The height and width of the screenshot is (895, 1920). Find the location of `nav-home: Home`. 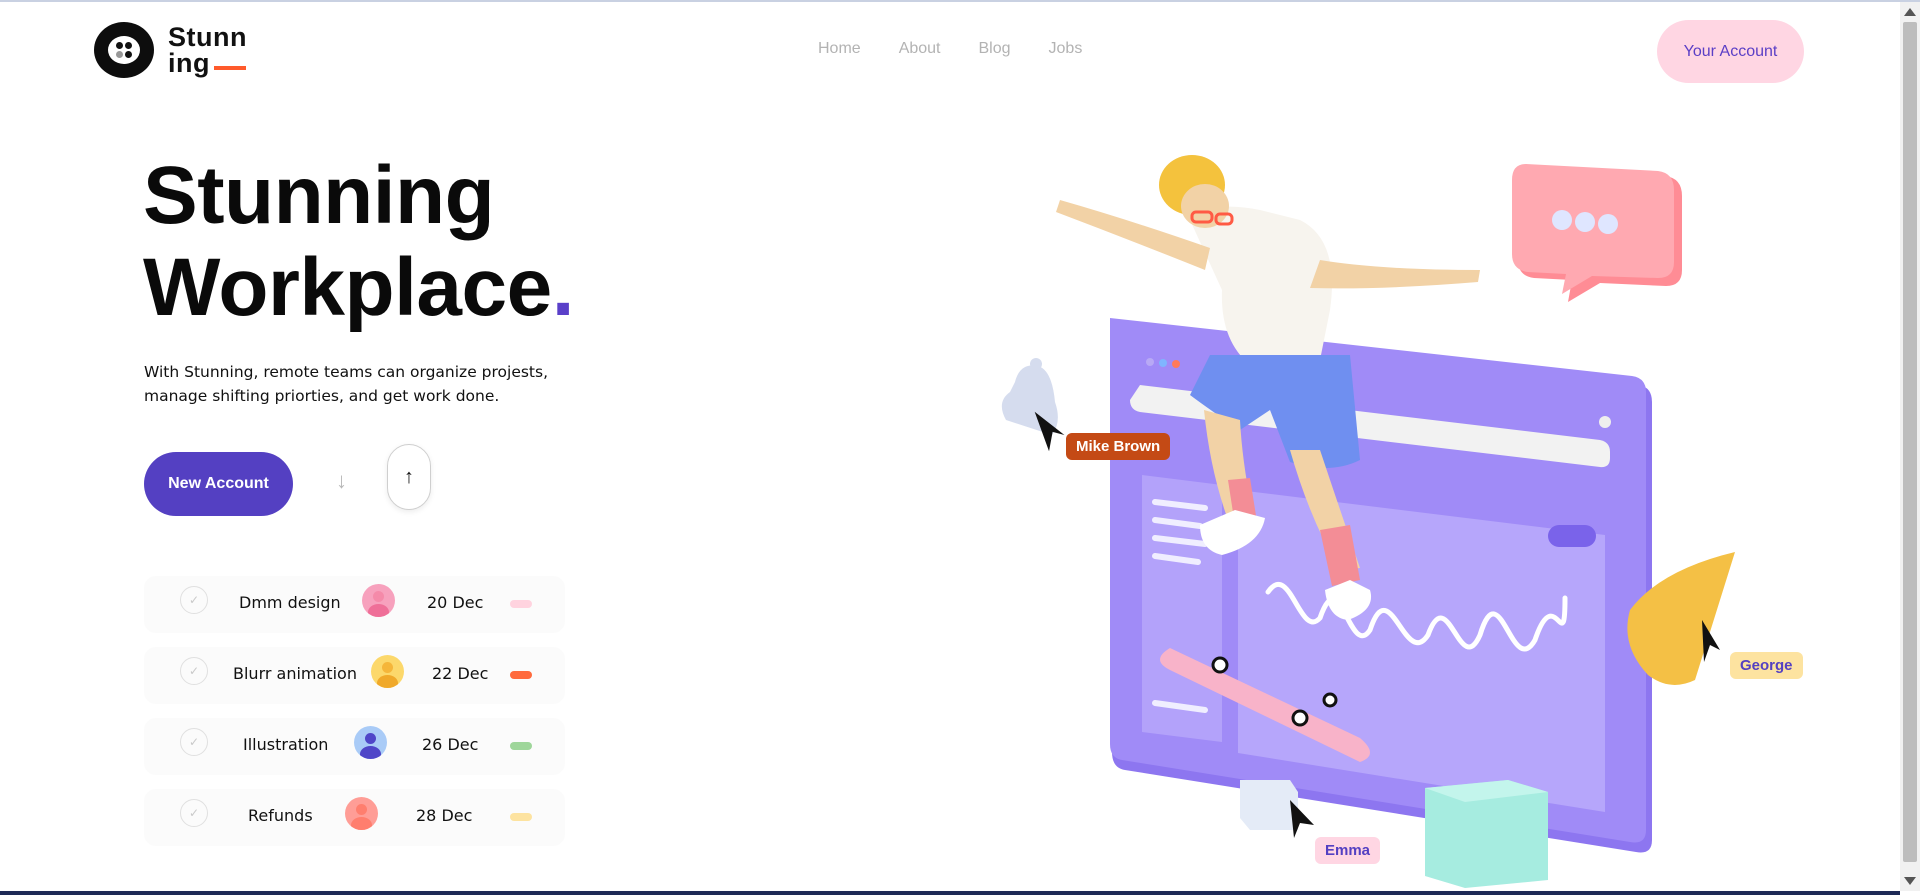

nav-home: Home is located at coordinates (839, 49).